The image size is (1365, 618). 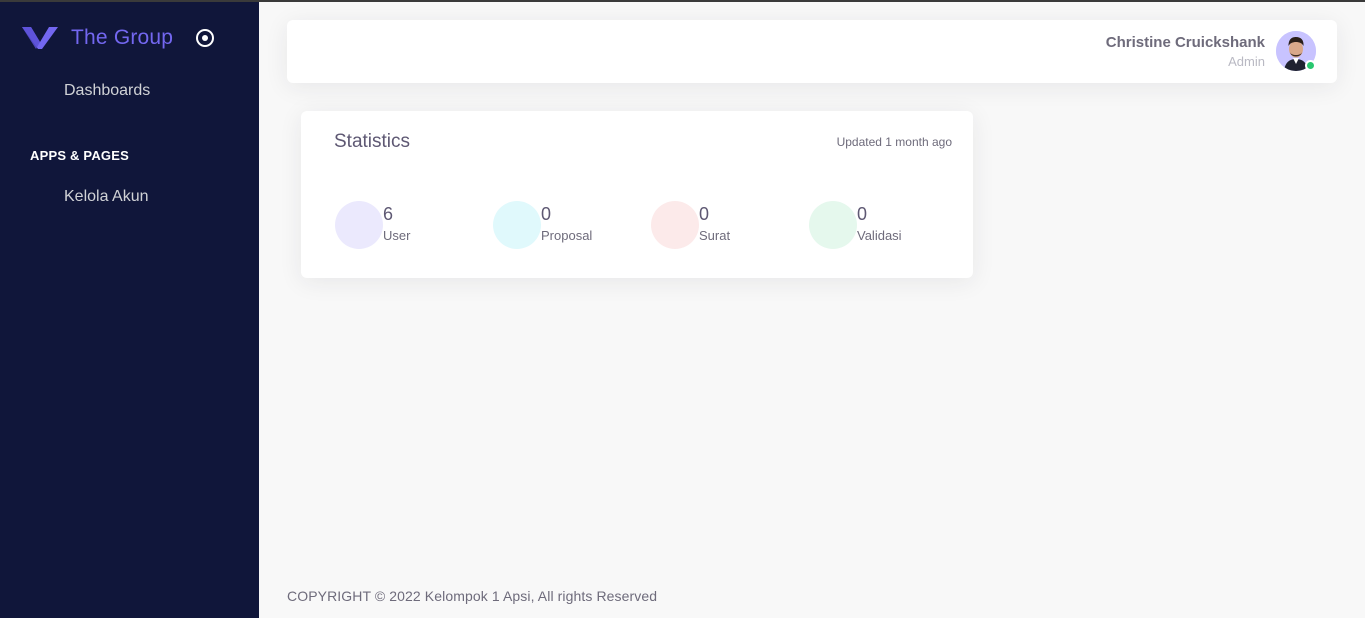 I want to click on stat-label: Surat, so click(x=715, y=235).